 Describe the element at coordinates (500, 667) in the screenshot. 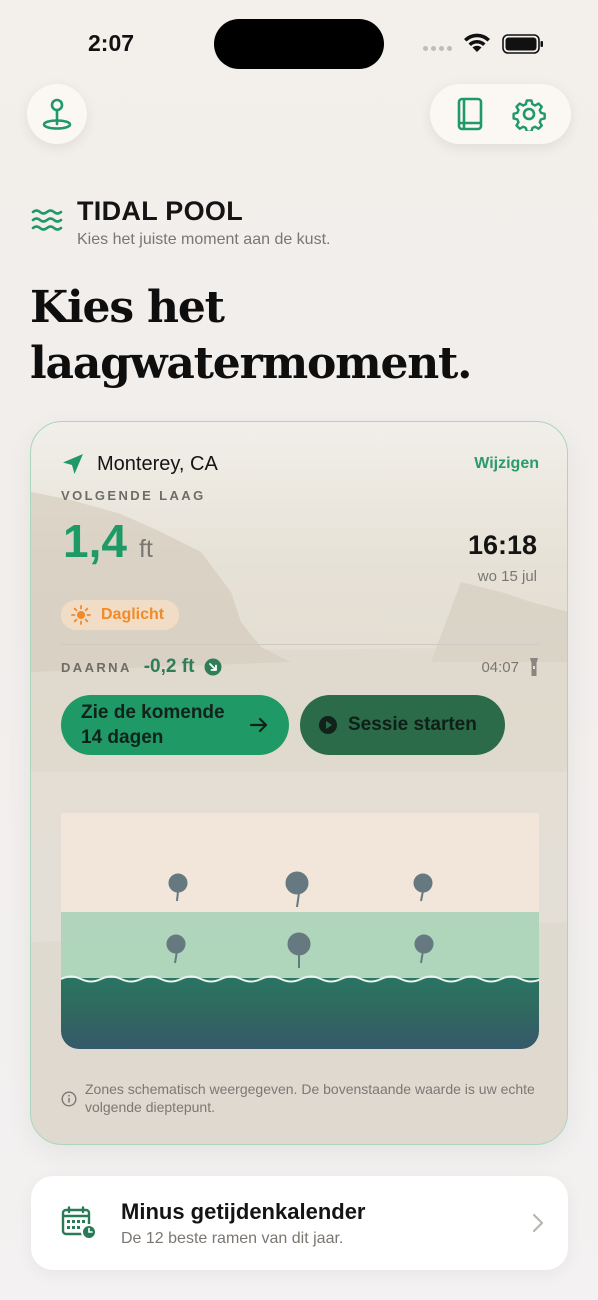

I see `following-time: 04:07` at that location.